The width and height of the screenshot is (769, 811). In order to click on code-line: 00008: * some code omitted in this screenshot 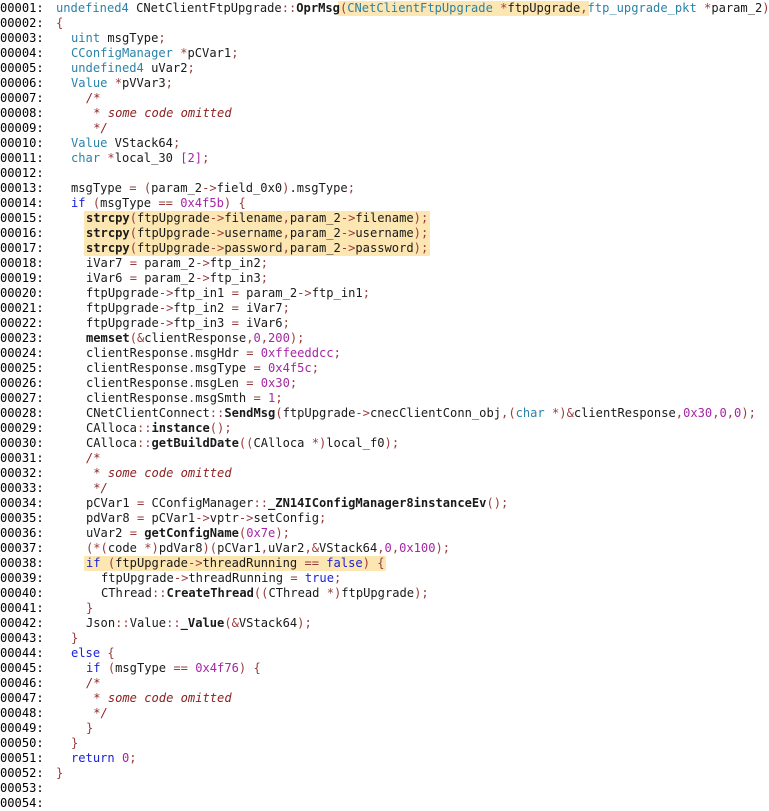, I will do `click(384, 113)`.